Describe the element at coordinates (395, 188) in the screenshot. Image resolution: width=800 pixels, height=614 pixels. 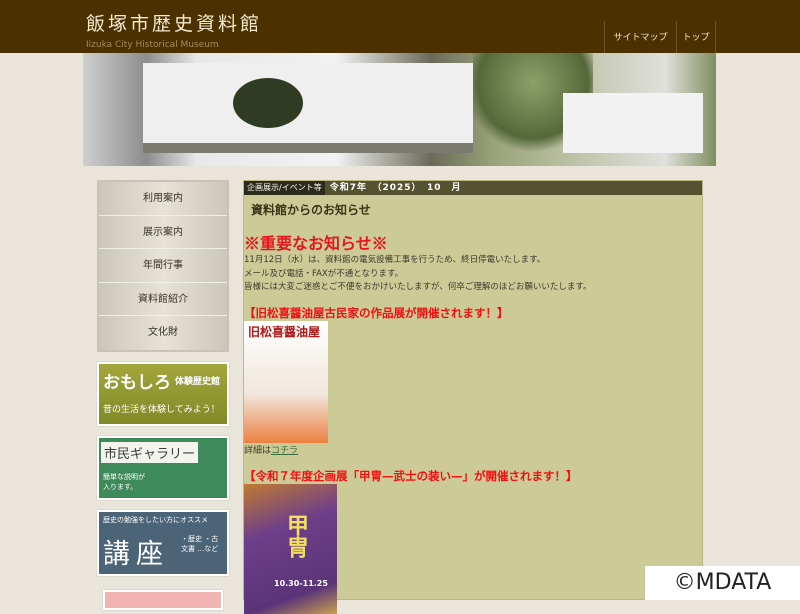
I see `date-label: 令和7年 （2025） 10 月` at that location.